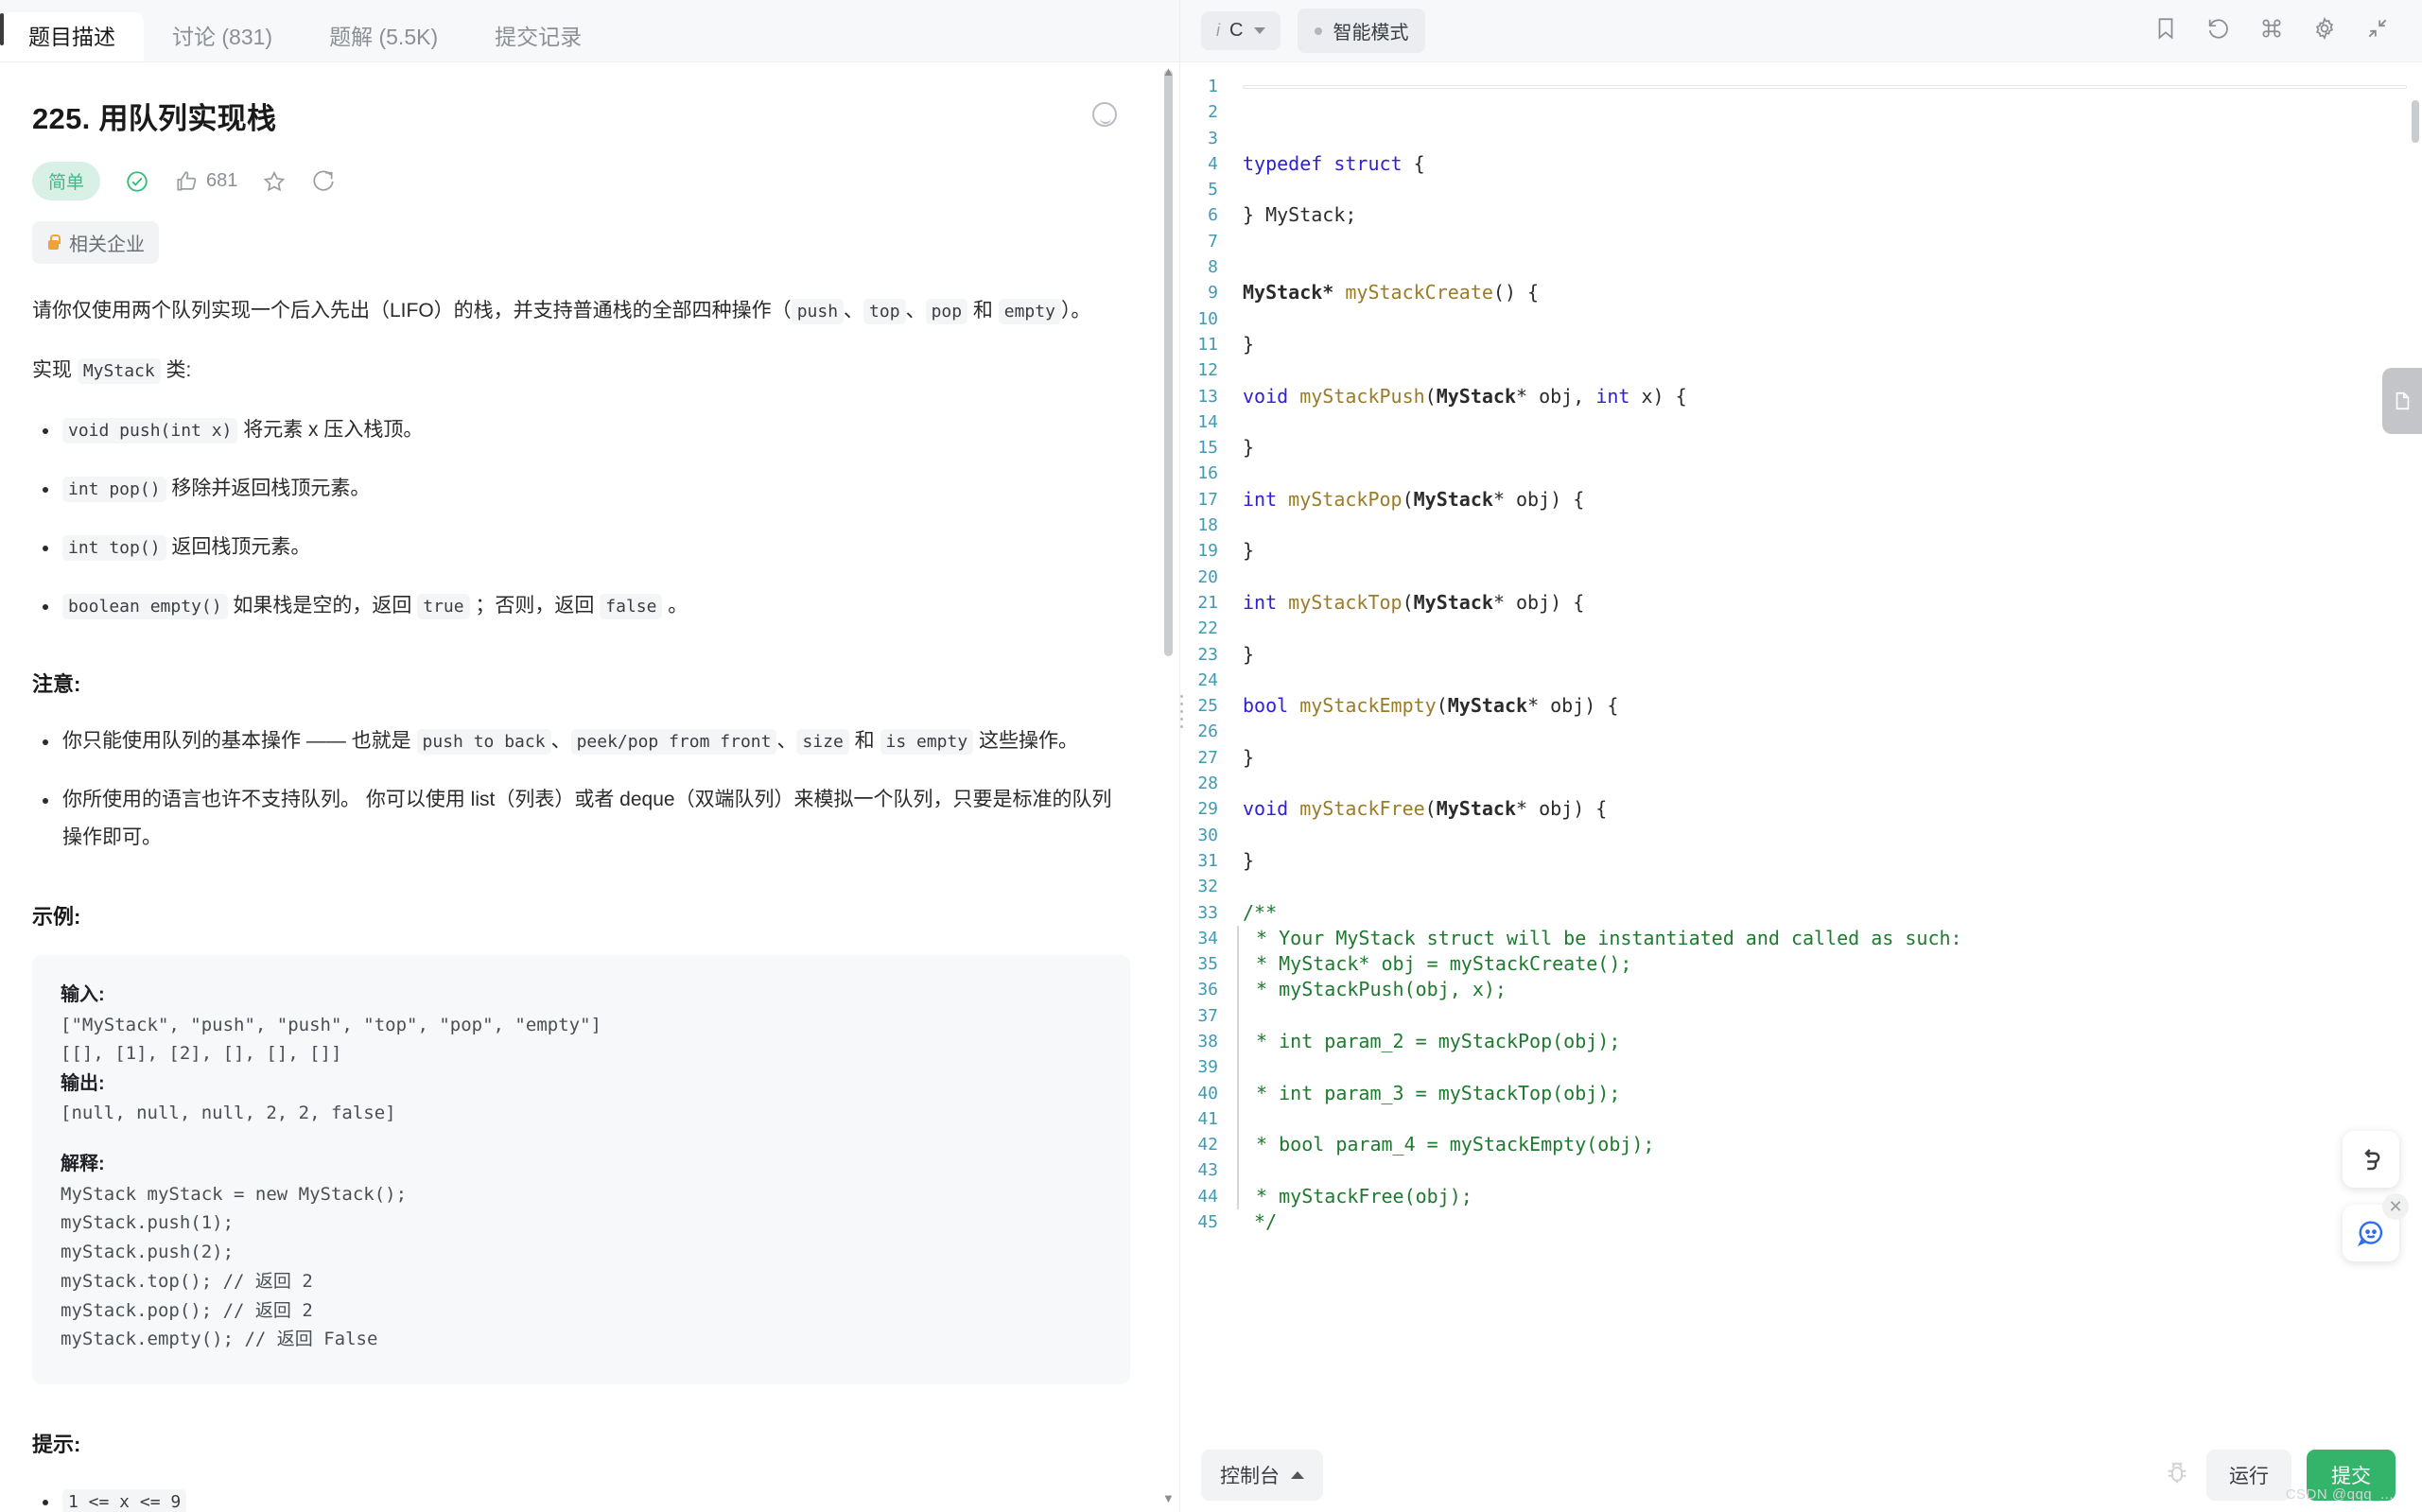  Describe the element at coordinates (1421, 809) in the screenshot. I see `code-text: void myStackFree(MyStack* obj) {` at that location.